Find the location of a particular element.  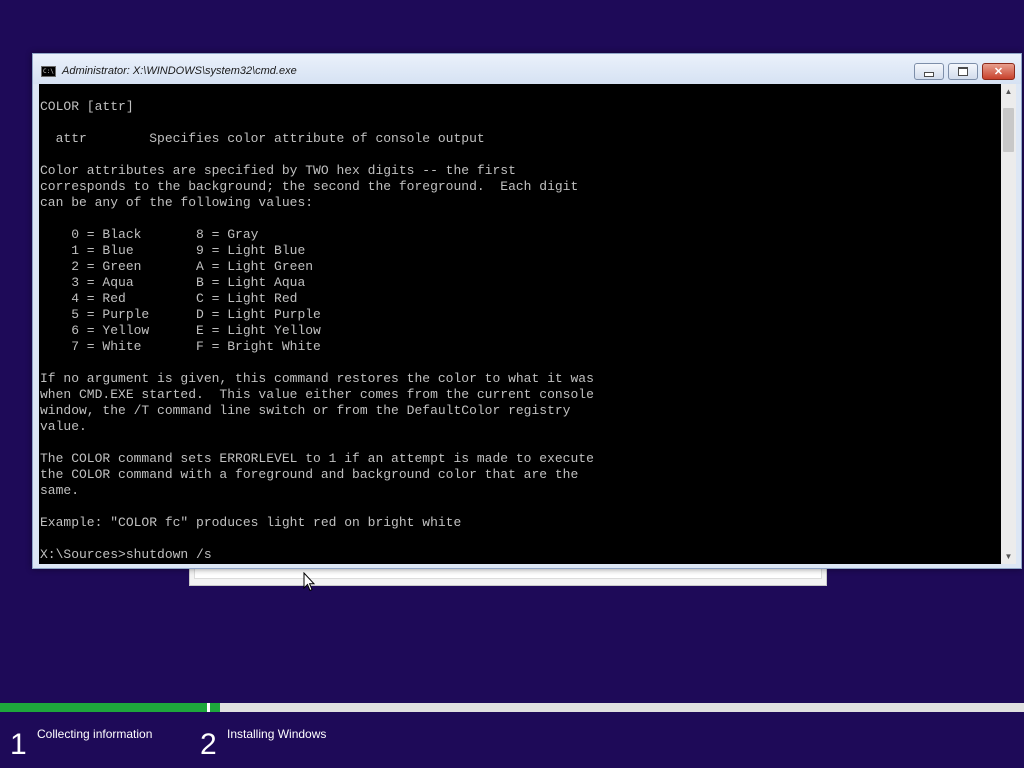

maximize-button is located at coordinates (963, 71).